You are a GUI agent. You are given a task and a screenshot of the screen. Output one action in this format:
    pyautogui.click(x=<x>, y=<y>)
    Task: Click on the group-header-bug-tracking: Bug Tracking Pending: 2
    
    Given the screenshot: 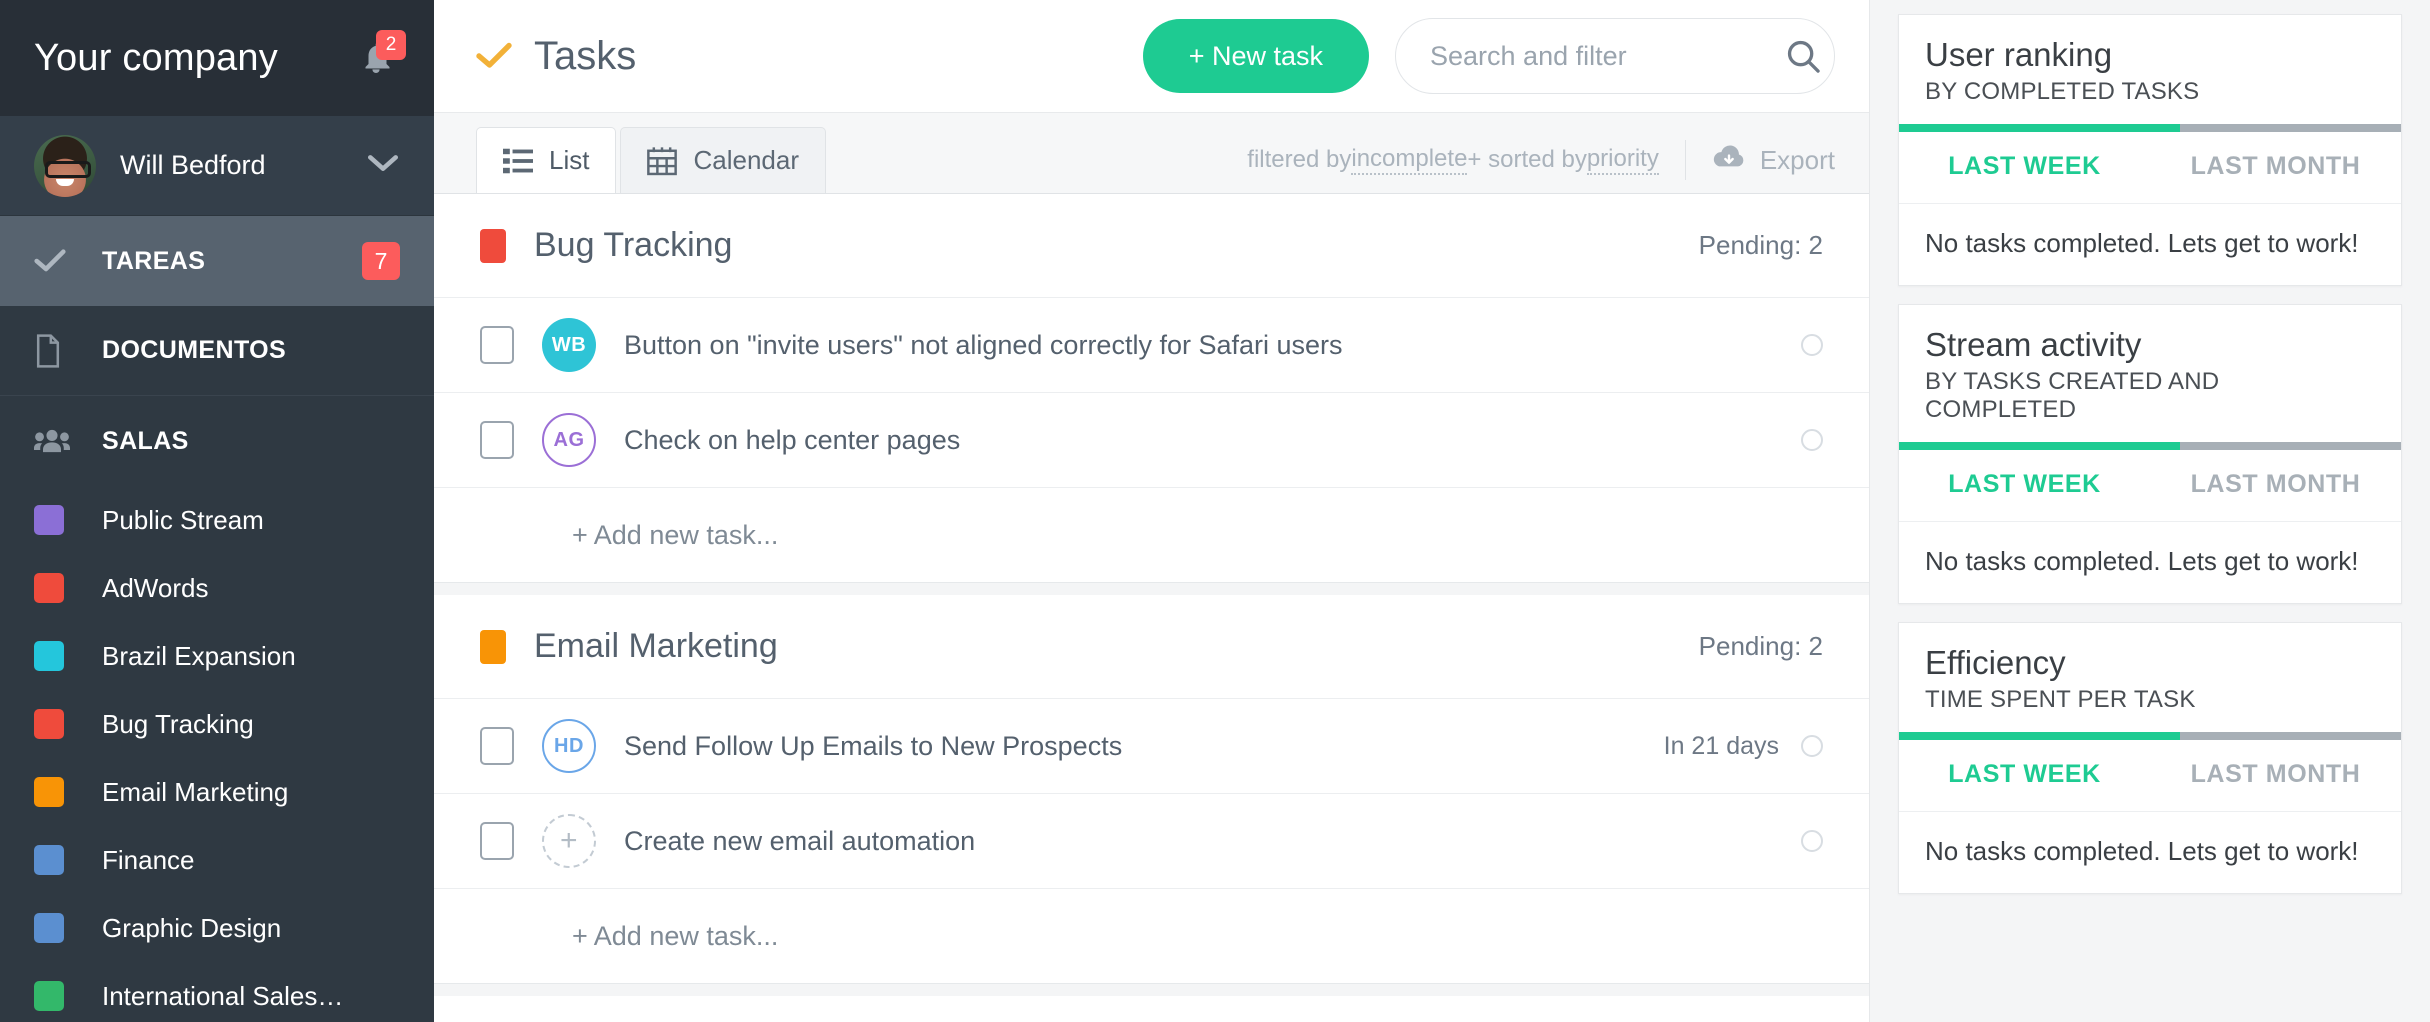 What is the action you would take?
    pyautogui.click(x=1151, y=246)
    